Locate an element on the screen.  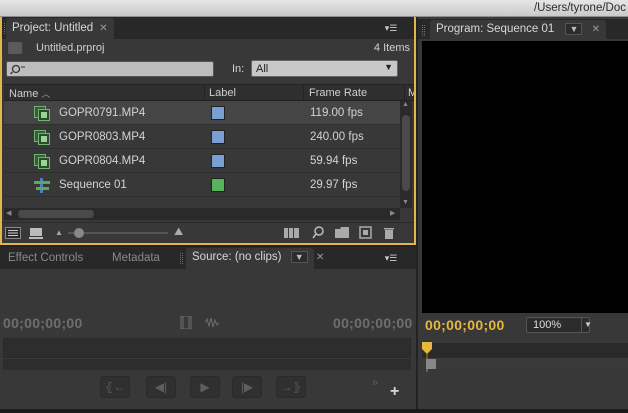
zoom-large-icon: ⛰ is located at coordinates (178, 232).